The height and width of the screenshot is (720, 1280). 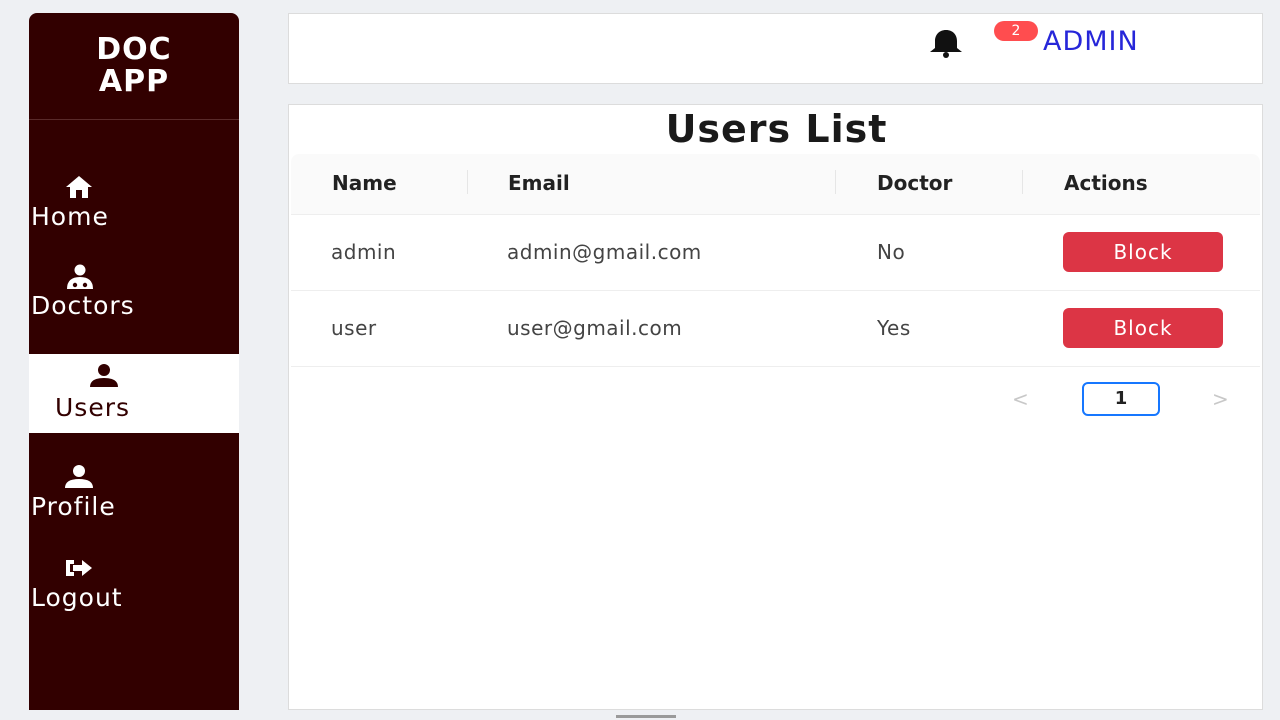 I want to click on page-title: Users List, so click(x=776, y=129).